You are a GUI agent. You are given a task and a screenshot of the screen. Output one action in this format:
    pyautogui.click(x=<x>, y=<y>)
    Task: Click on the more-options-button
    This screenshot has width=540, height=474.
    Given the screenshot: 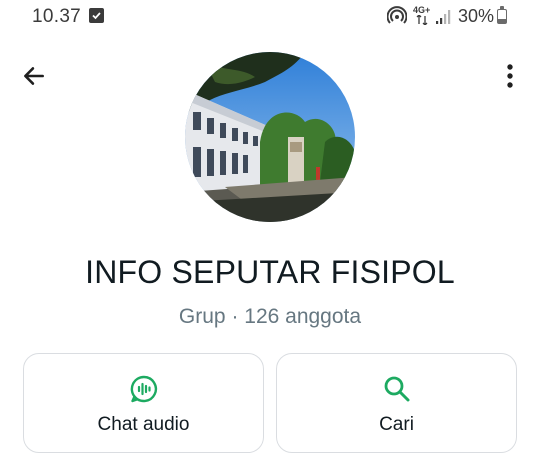 What is the action you would take?
    pyautogui.click(x=510, y=76)
    